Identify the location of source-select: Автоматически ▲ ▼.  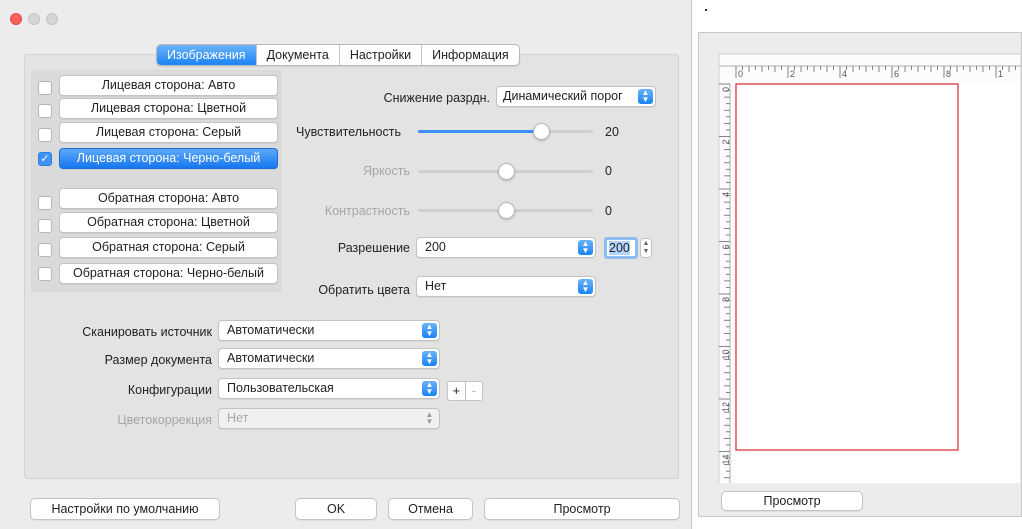
(329, 330).